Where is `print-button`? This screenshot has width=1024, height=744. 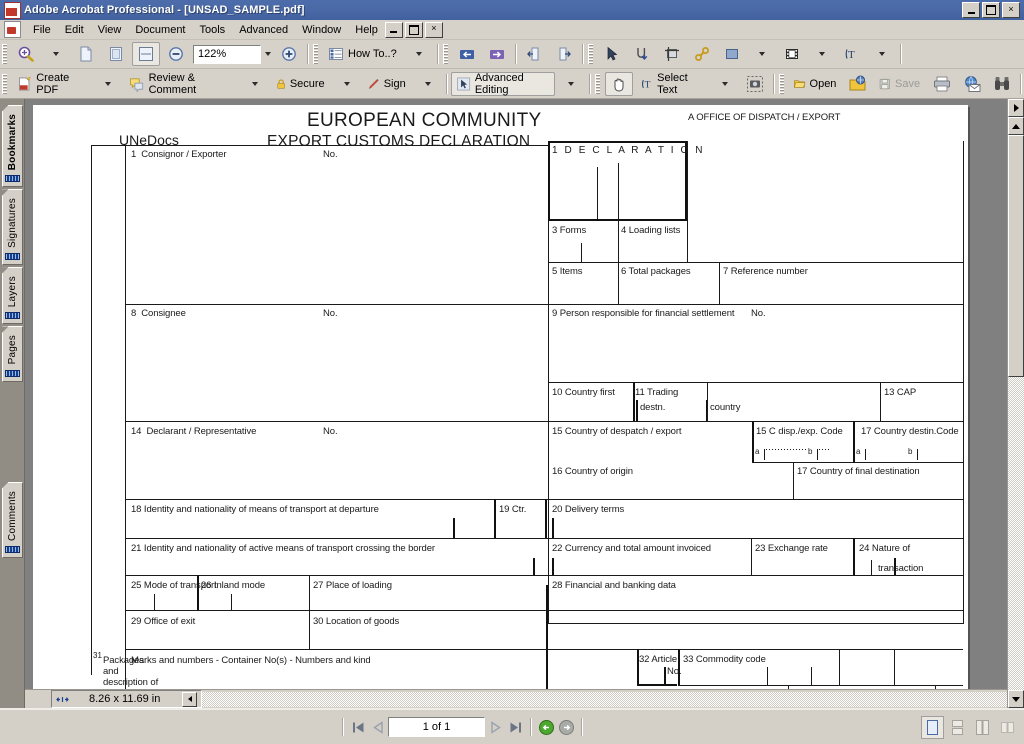 print-button is located at coordinates (942, 84).